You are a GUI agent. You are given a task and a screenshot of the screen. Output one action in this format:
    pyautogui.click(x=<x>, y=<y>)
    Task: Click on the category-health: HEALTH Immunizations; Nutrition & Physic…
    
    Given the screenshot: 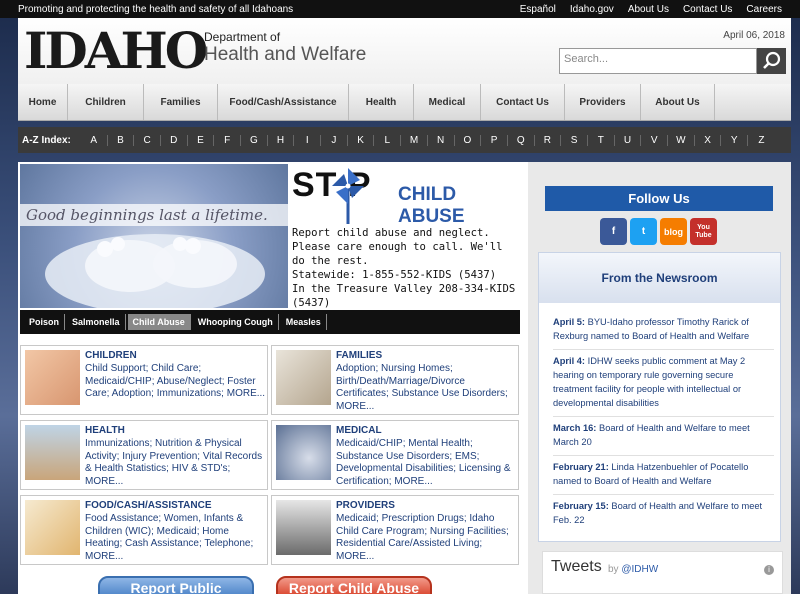 What is the action you would take?
    pyautogui.click(x=144, y=455)
    